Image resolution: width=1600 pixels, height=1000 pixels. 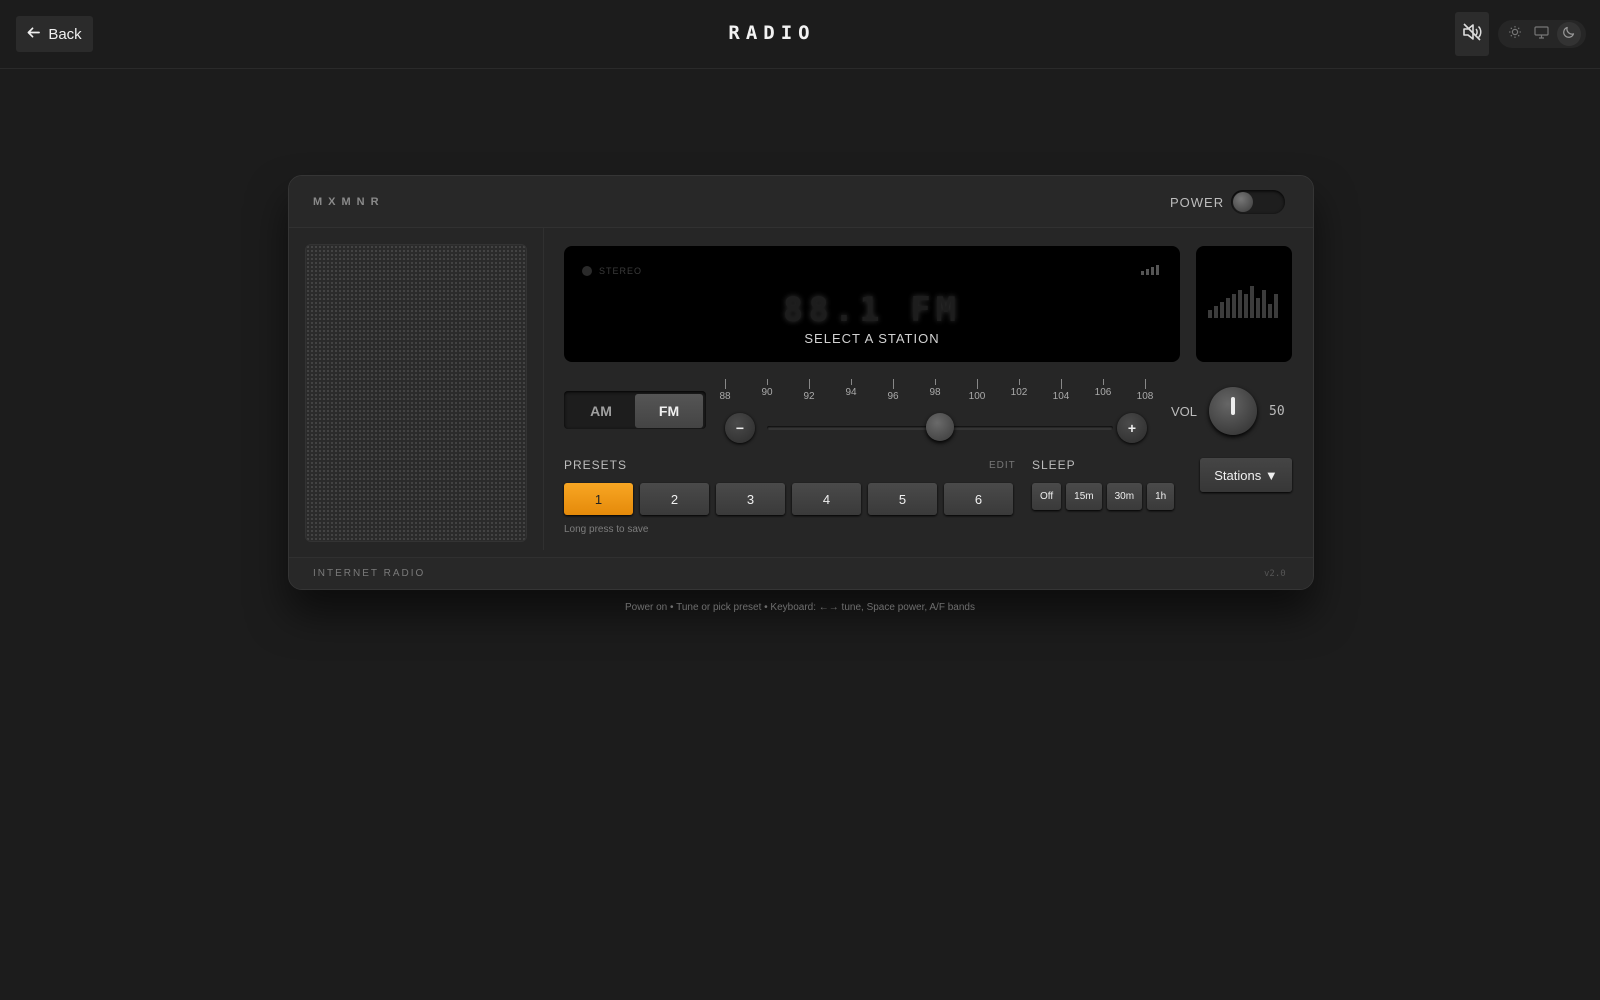 What do you see at coordinates (1150, 270) in the screenshot?
I see `signal-strength-icon` at bounding box center [1150, 270].